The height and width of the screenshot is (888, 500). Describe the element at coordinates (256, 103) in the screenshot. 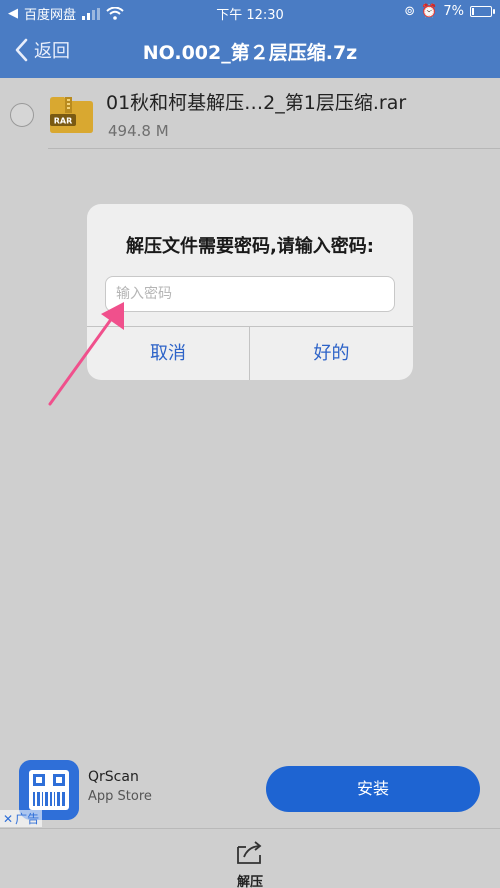

I see `file-name: 01秋和柯基解压…2_第1层压缩.rar` at that location.